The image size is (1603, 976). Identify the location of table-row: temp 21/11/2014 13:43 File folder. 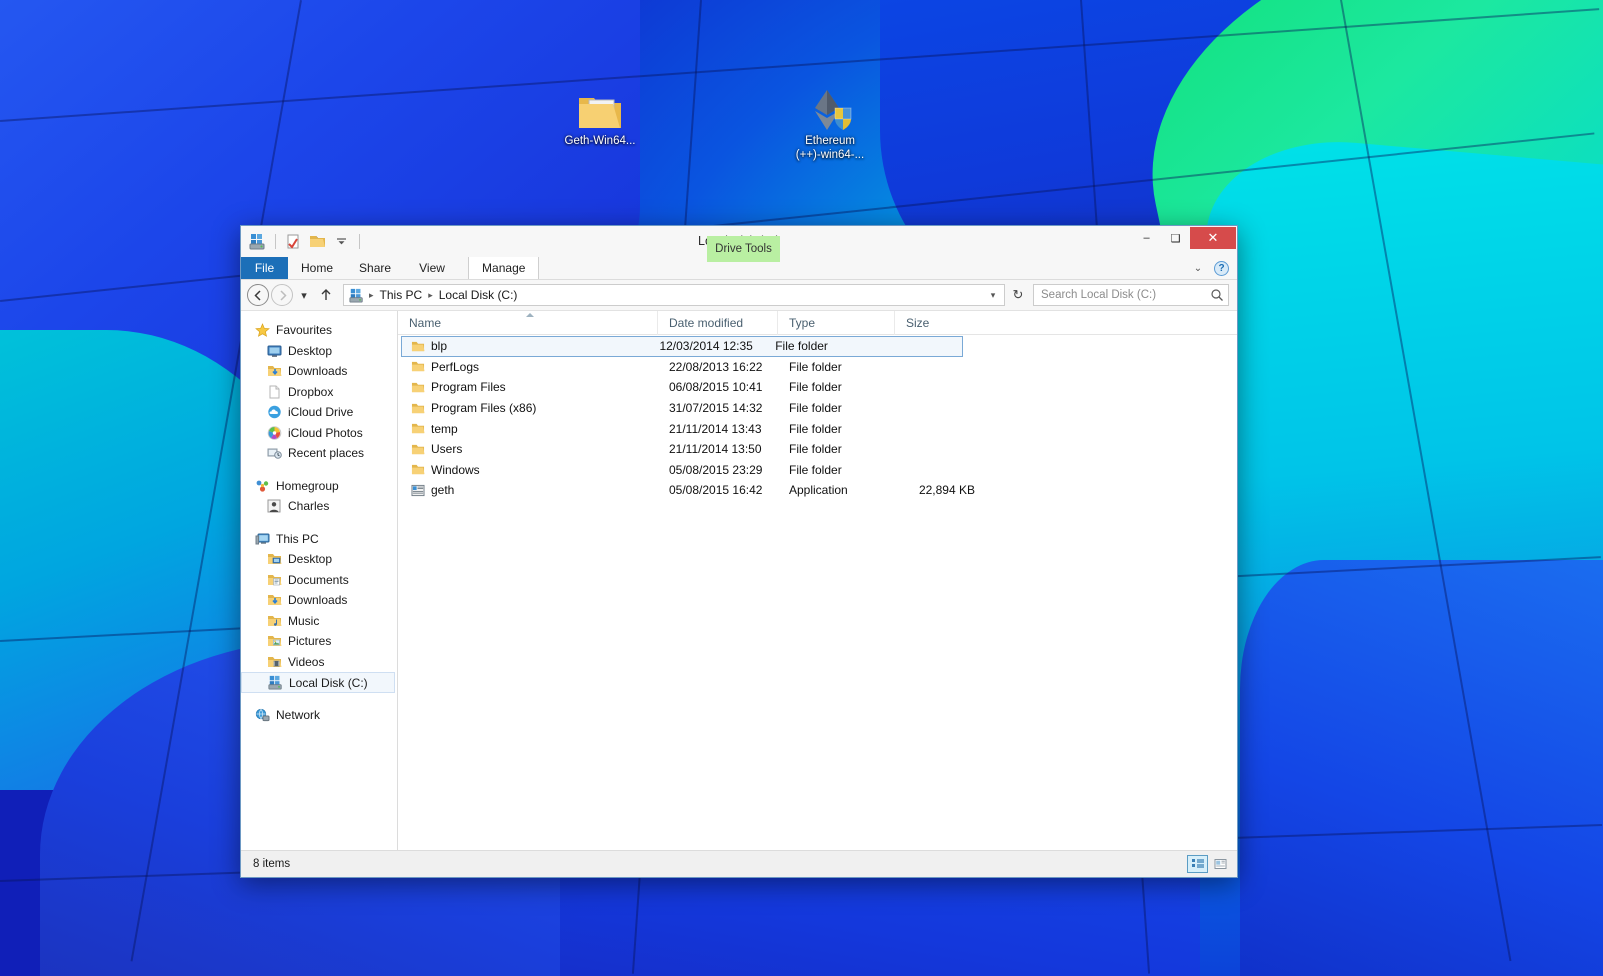
(818, 428).